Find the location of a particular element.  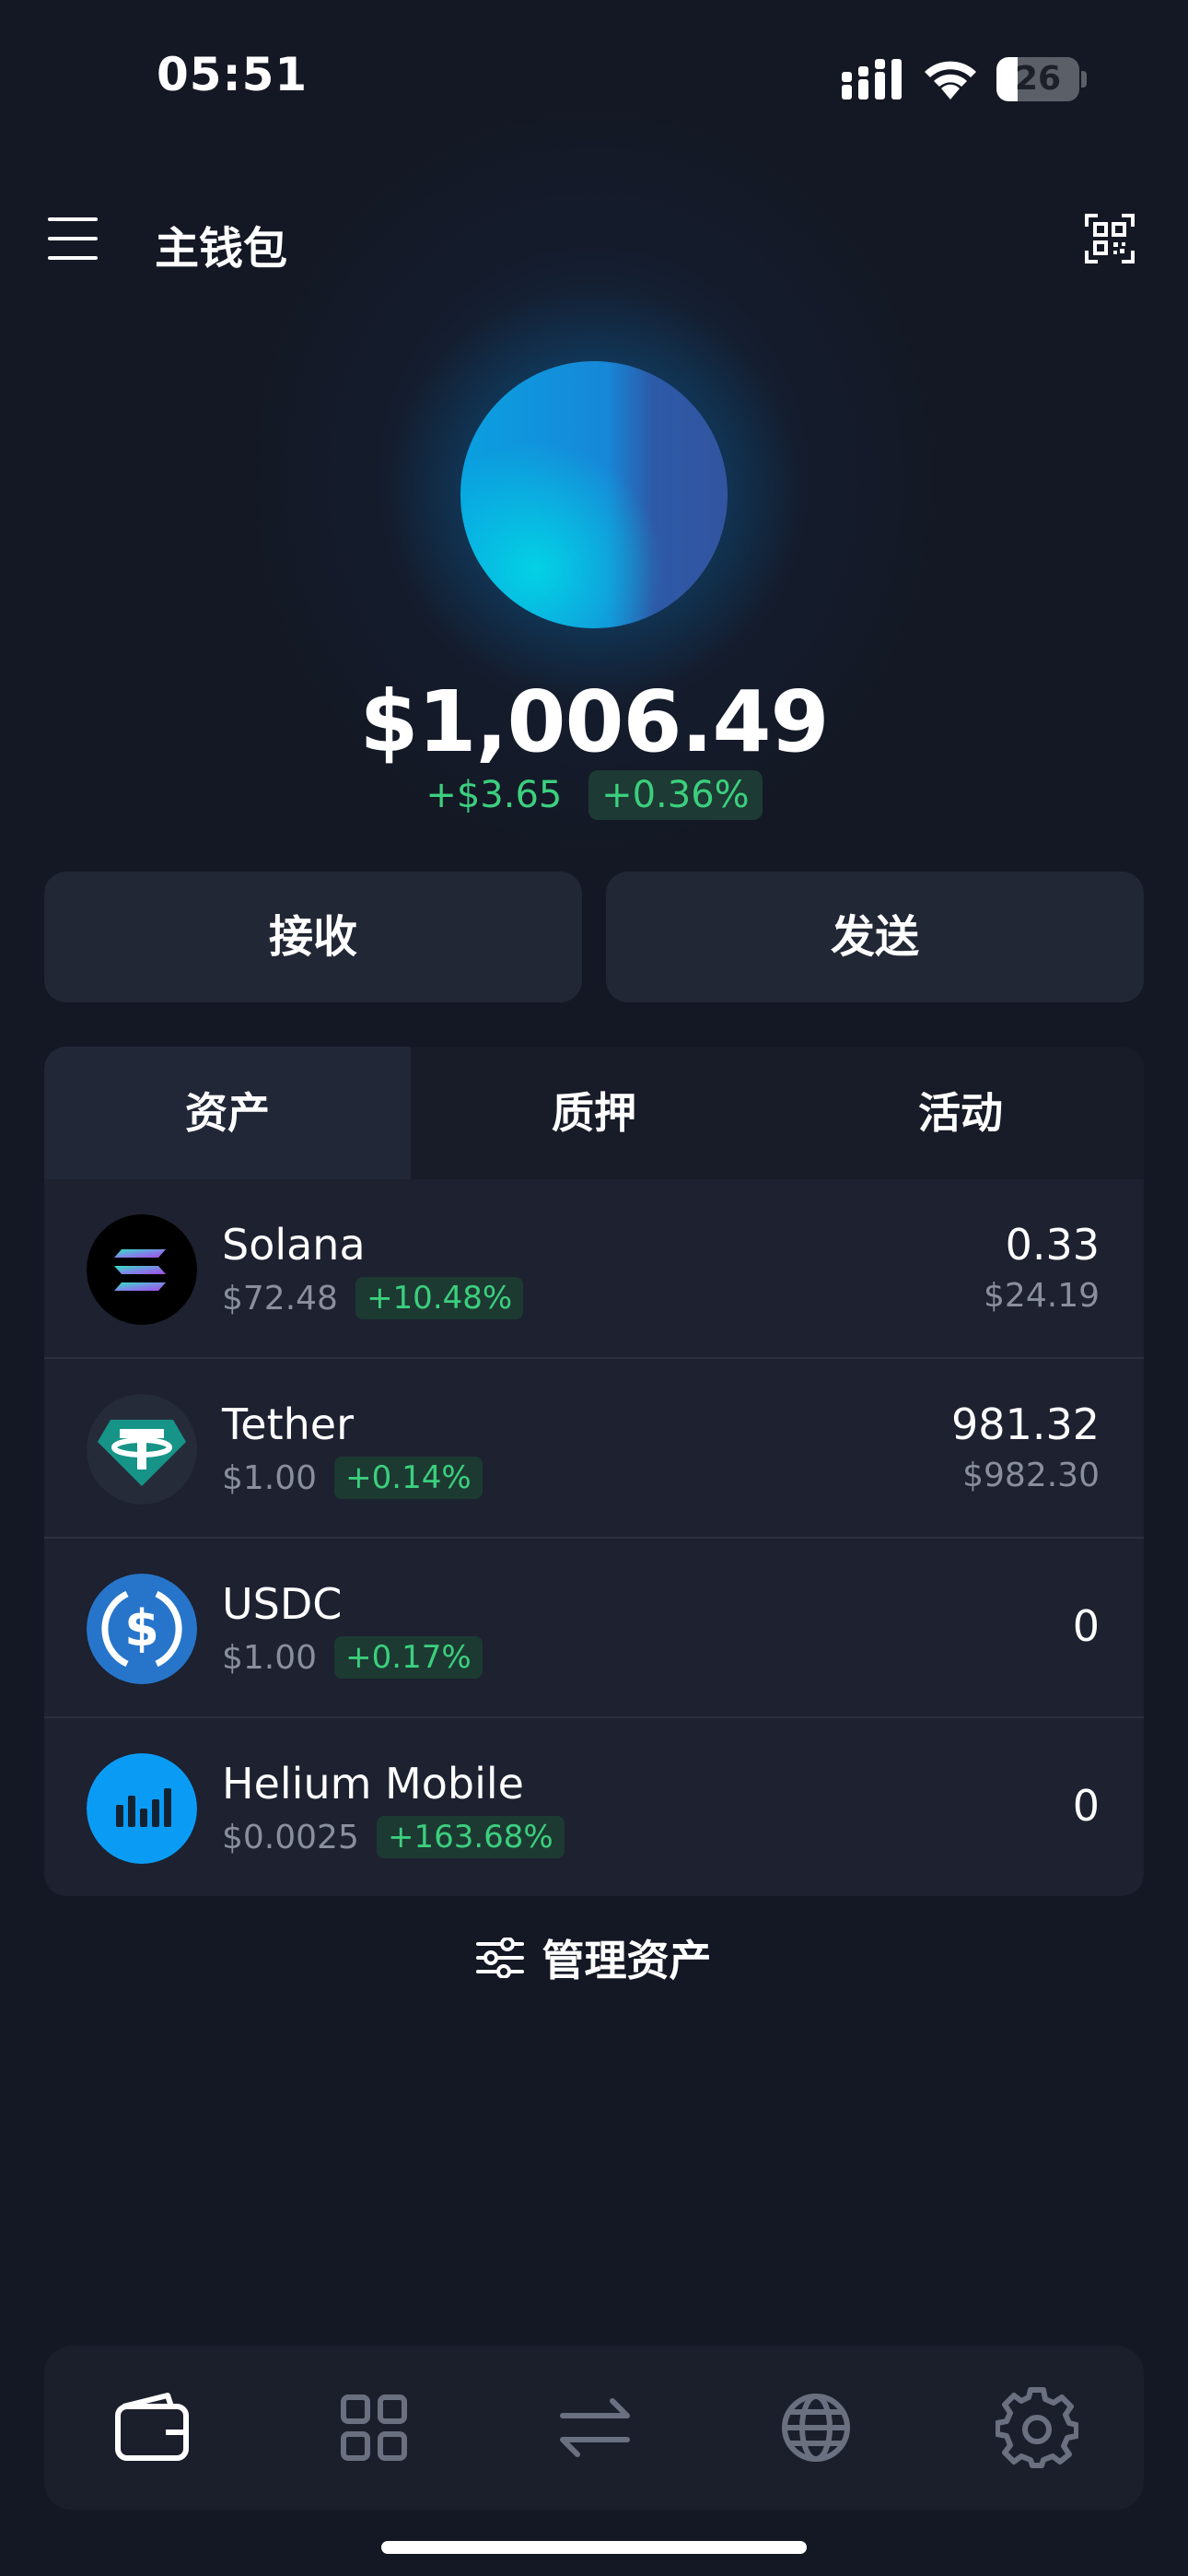

total-balance: $1,006.49 is located at coordinates (594, 722).